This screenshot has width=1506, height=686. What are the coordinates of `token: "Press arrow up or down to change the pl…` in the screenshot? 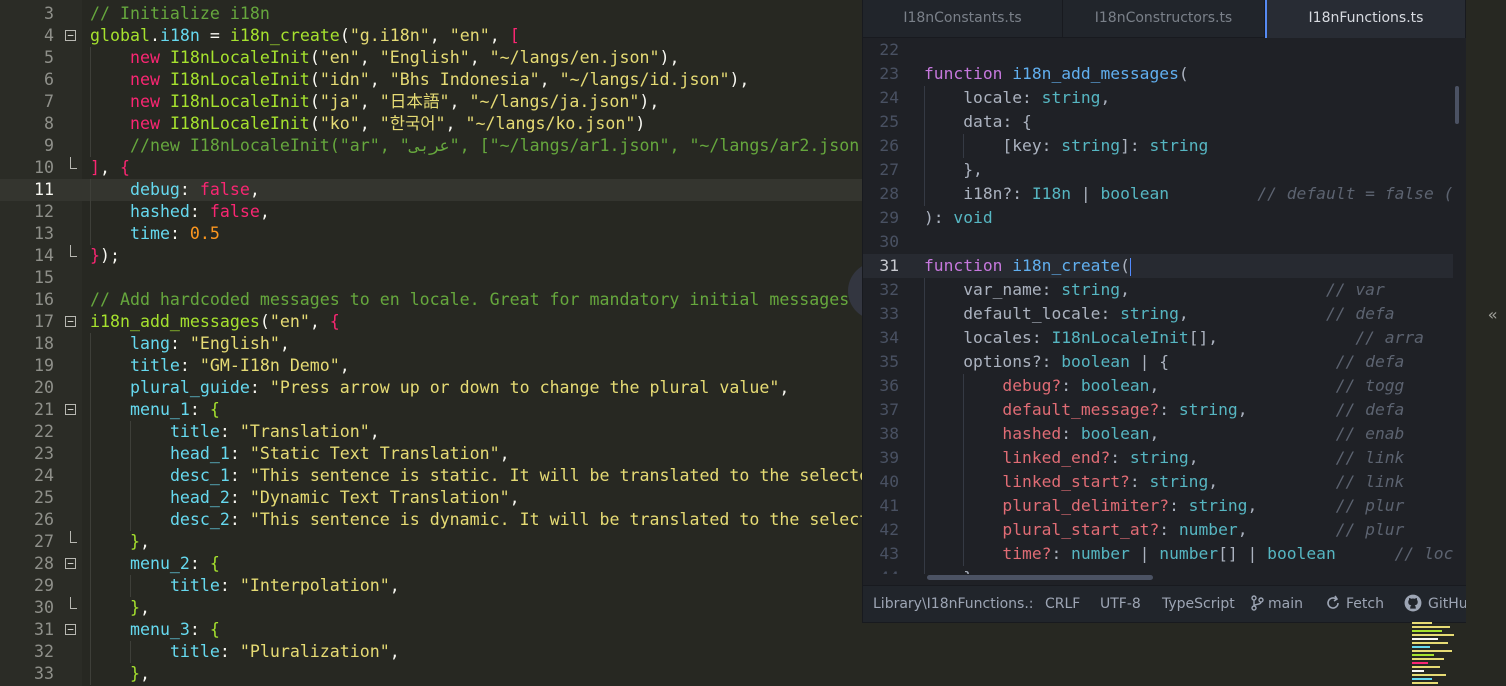 It's located at (524, 387).